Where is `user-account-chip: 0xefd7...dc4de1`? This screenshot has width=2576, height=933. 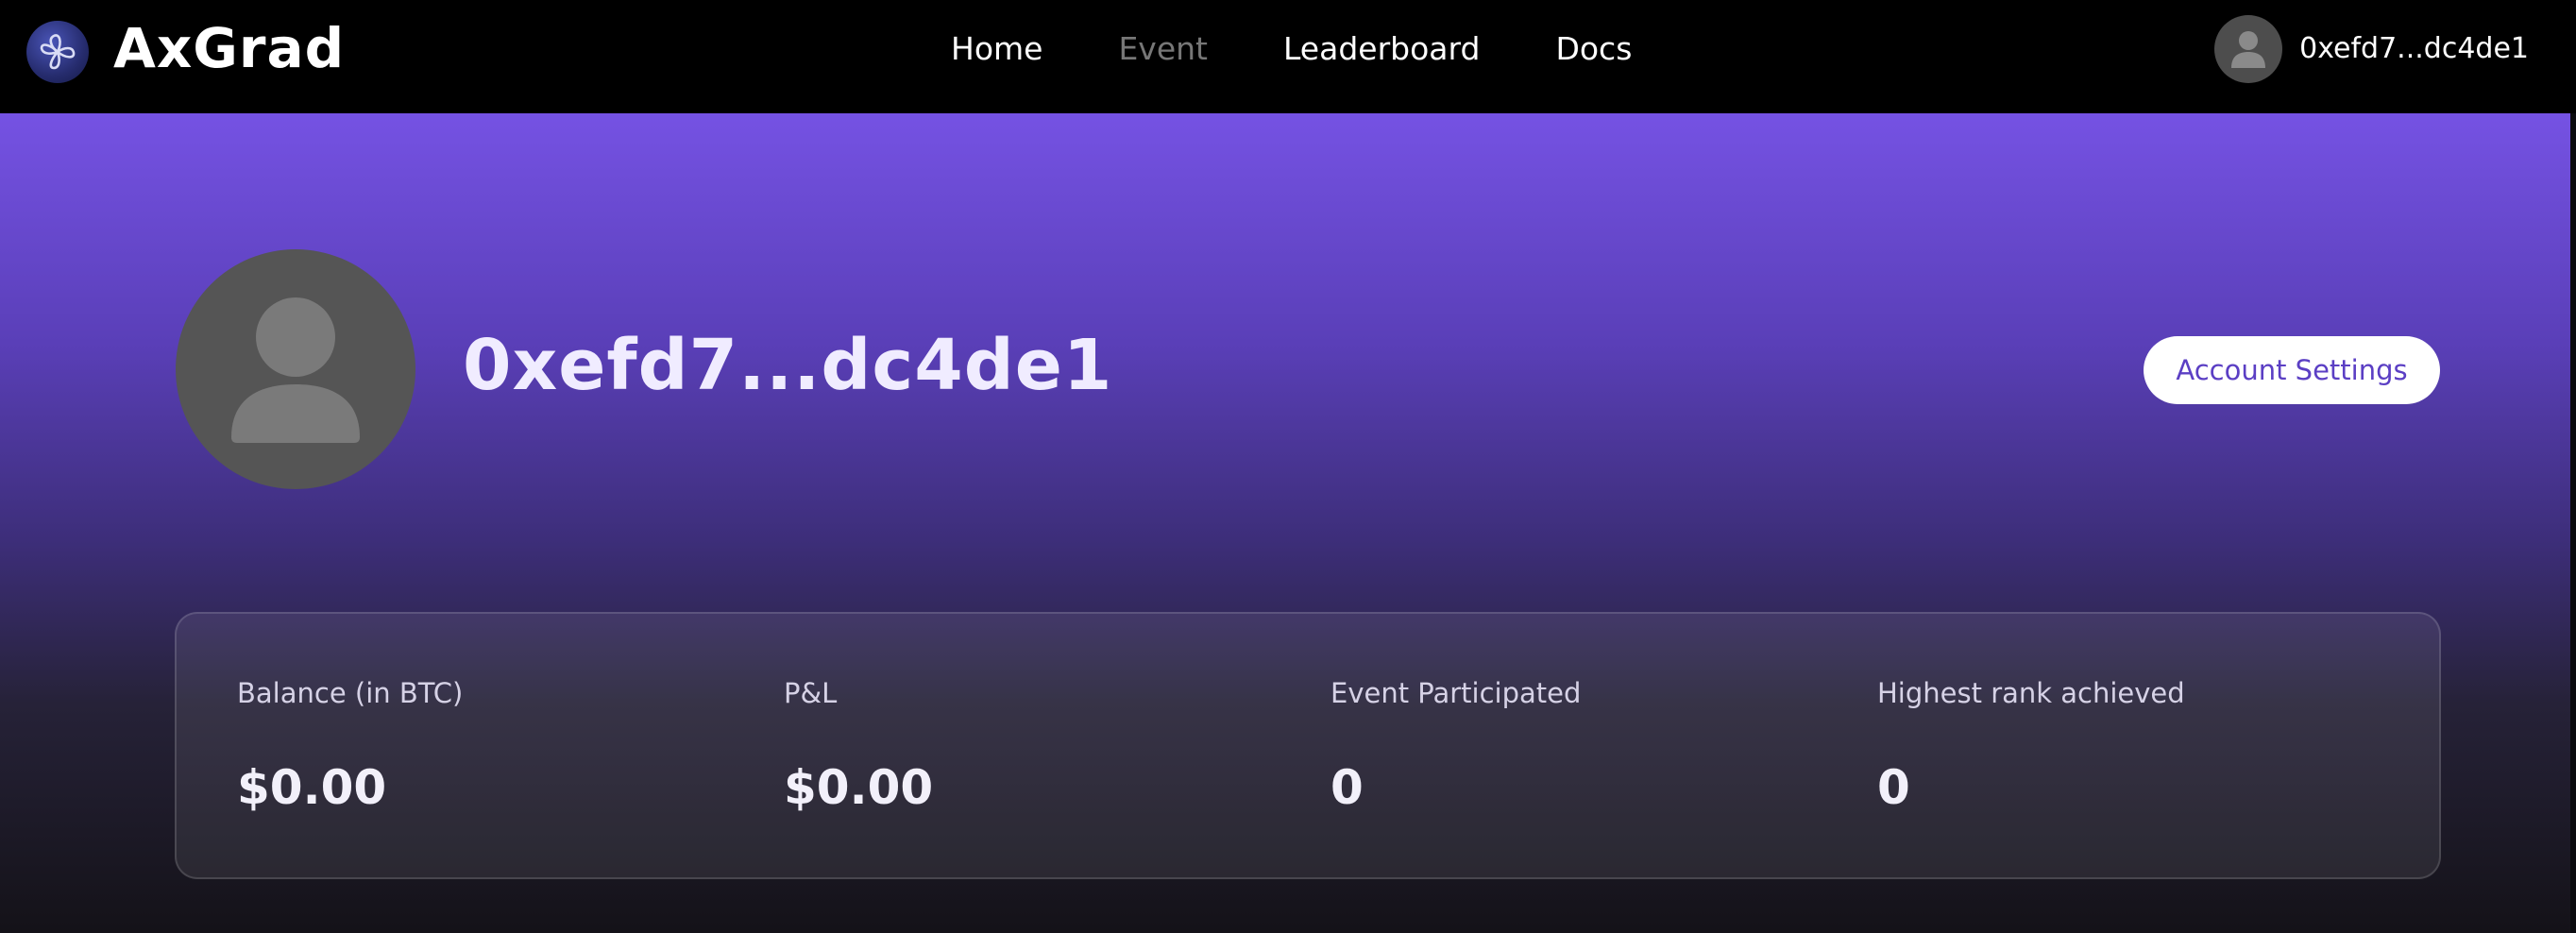 user-account-chip: 0xefd7...dc4de1 is located at coordinates (2371, 49).